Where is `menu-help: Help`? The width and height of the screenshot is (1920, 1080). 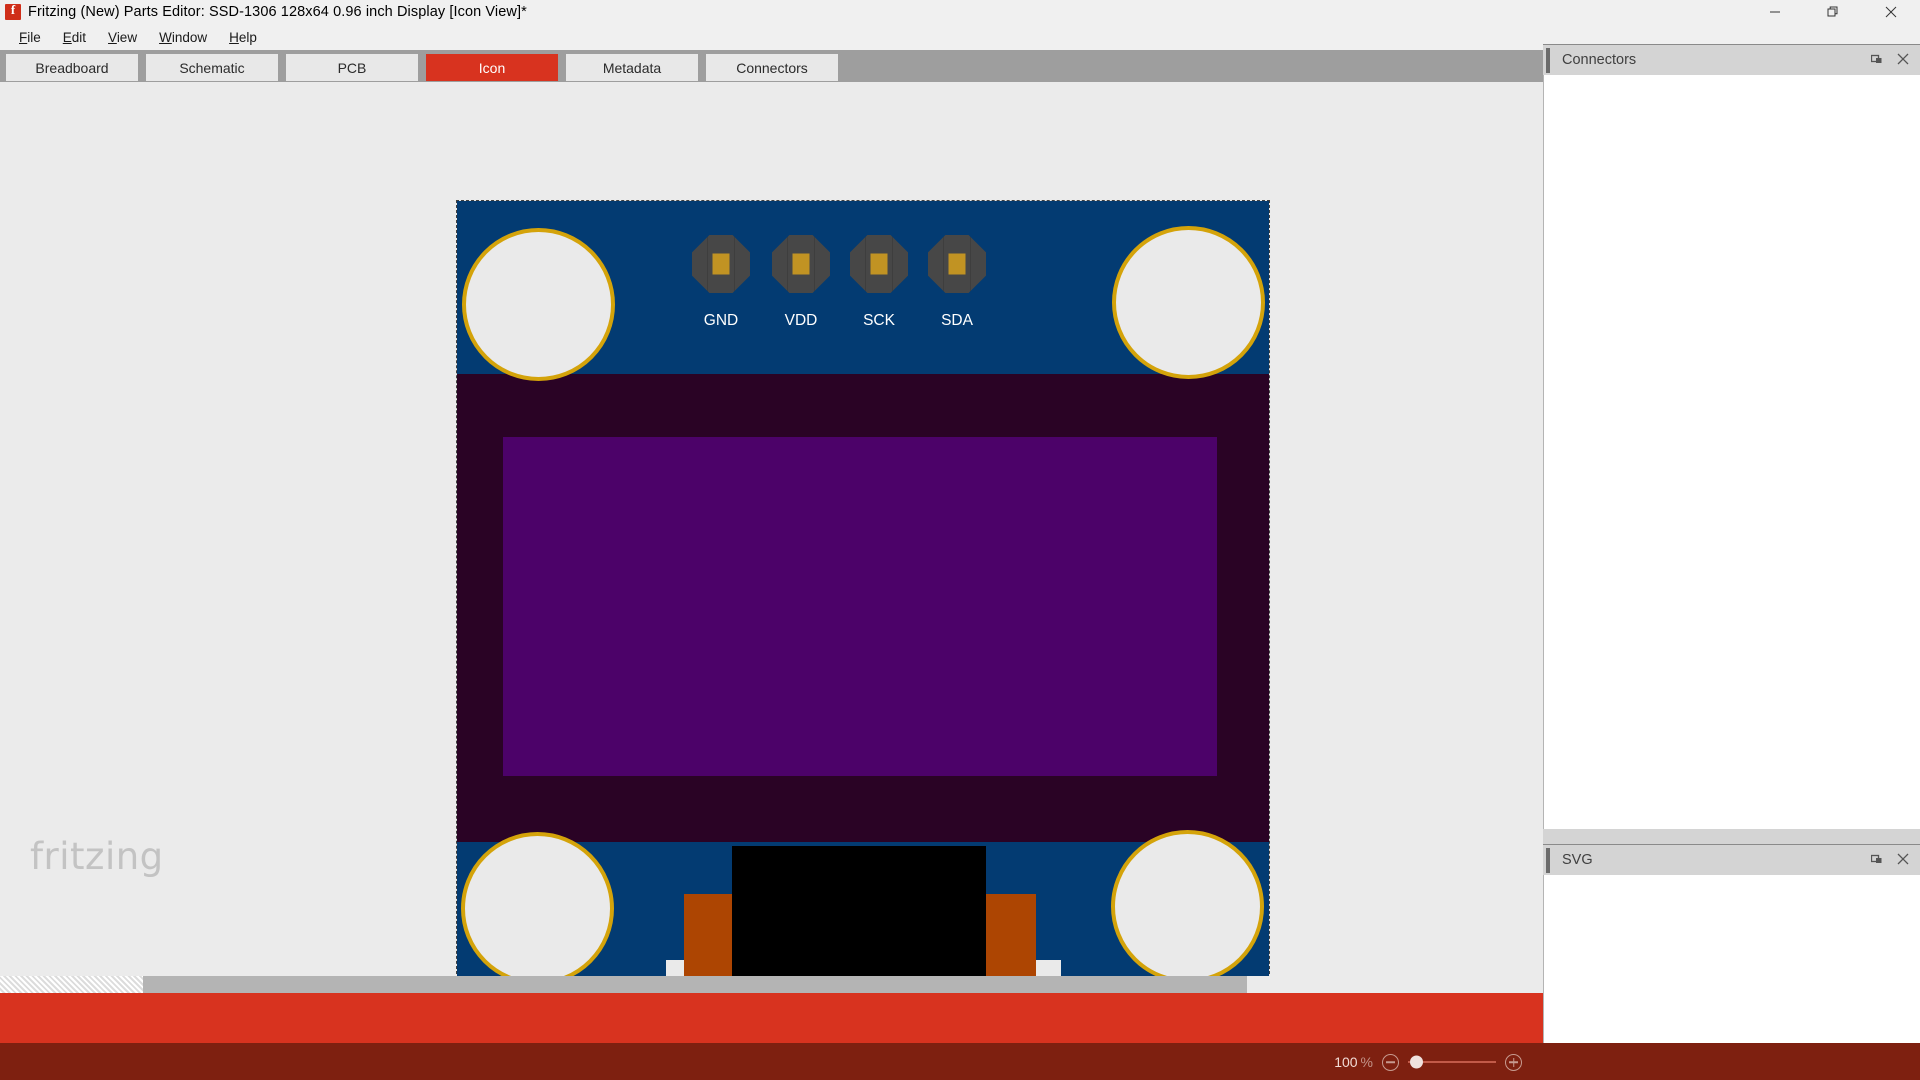
menu-help: Help is located at coordinates (243, 37).